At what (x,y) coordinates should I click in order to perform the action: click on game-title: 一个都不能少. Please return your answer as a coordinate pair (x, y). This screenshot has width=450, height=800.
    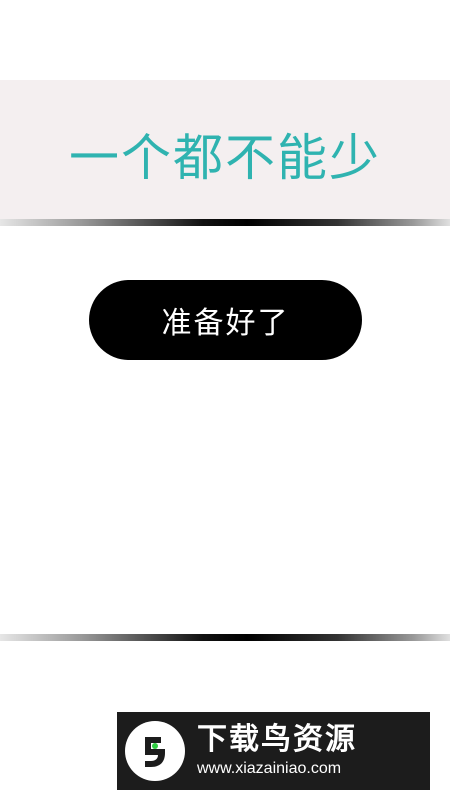
    Looking at the image, I should click on (225, 158).